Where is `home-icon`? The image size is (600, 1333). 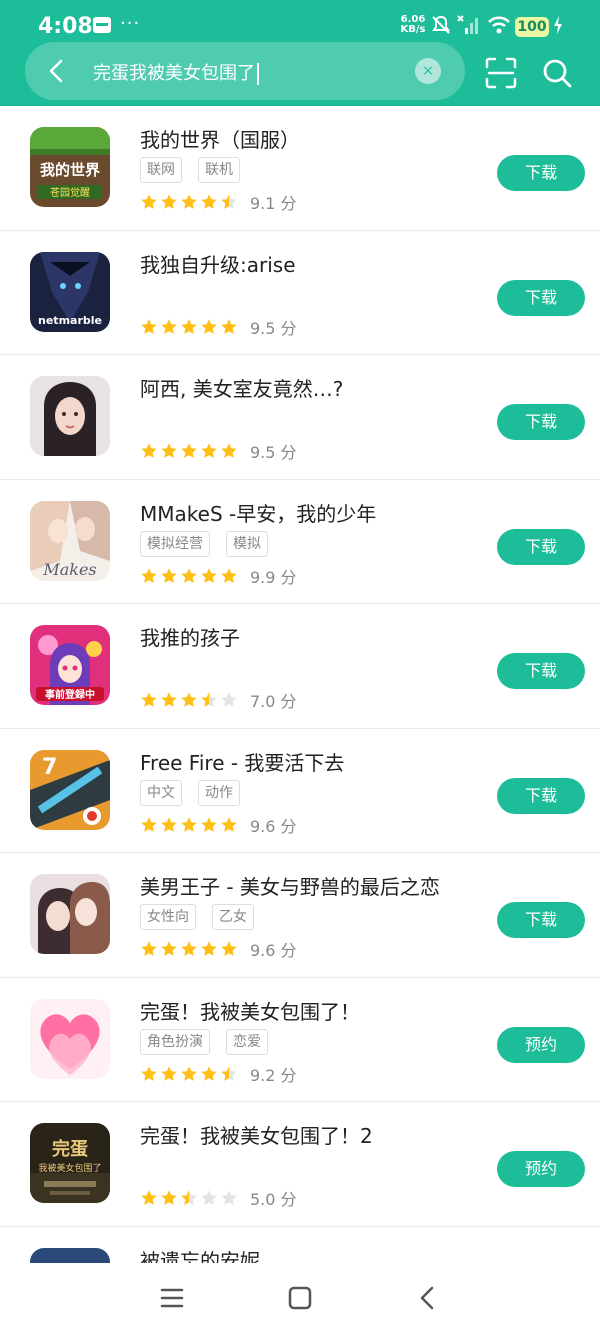
home-icon is located at coordinates (300, 1298).